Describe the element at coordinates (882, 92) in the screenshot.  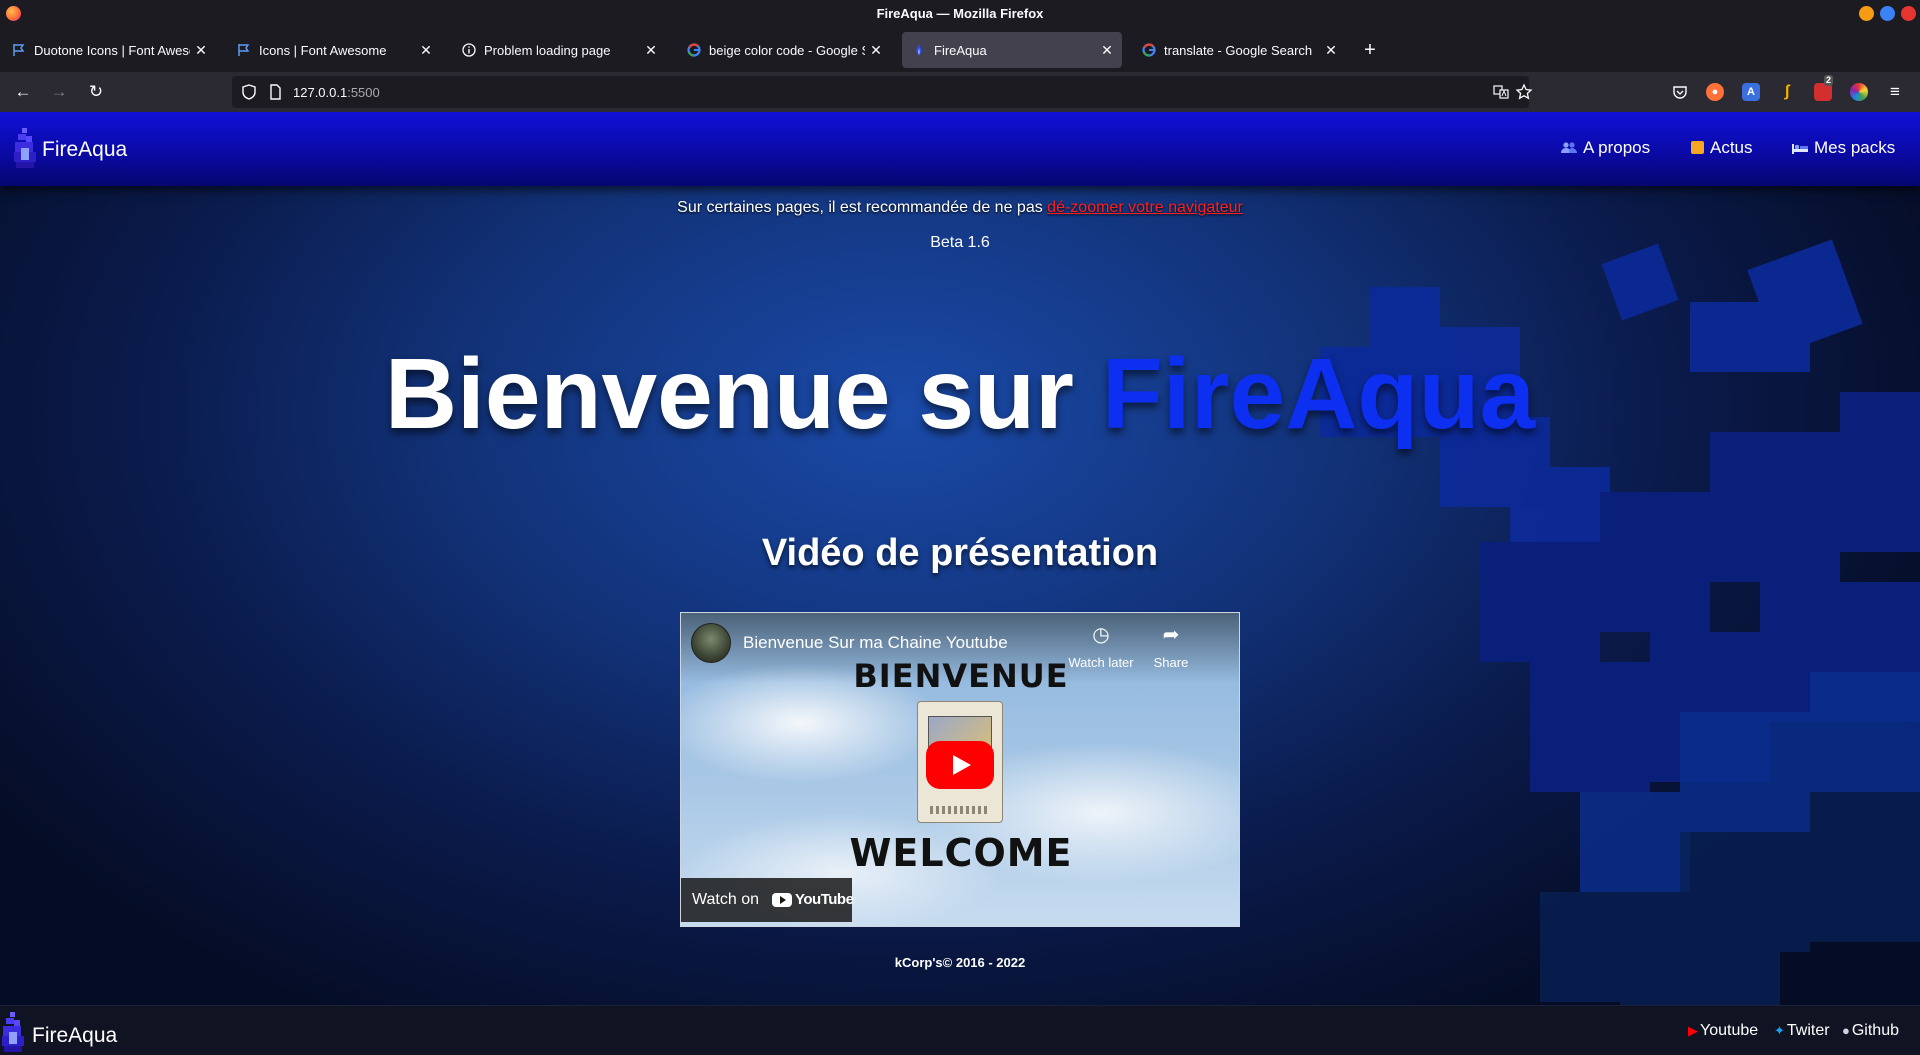
I see `url-bar: 127.0.0.1:5500` at that location.